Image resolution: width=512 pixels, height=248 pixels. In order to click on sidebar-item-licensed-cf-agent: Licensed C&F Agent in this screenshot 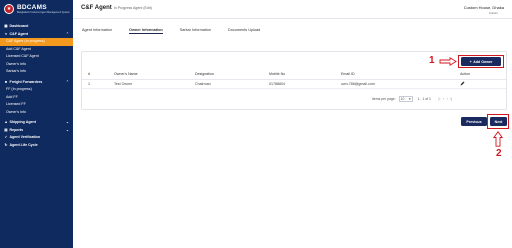, I will do `click(36, 57)`.